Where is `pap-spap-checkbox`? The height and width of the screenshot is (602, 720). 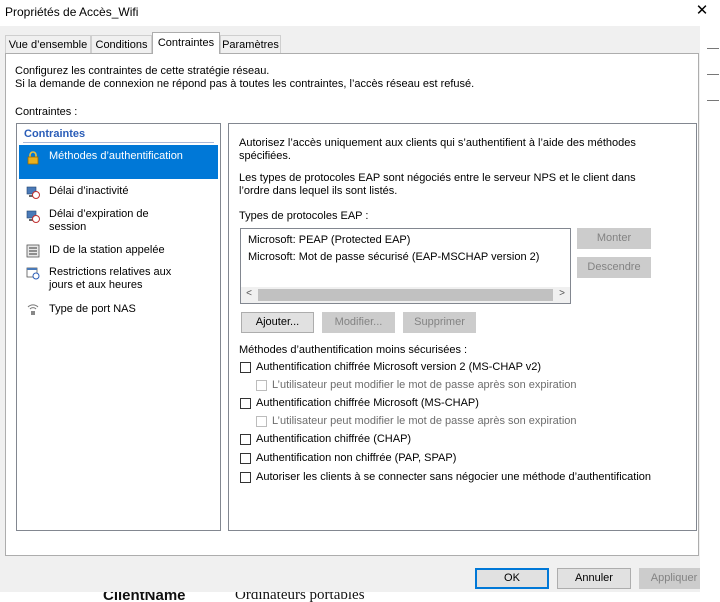 pap-spap-checkbox is located at coordinates (245, 458).